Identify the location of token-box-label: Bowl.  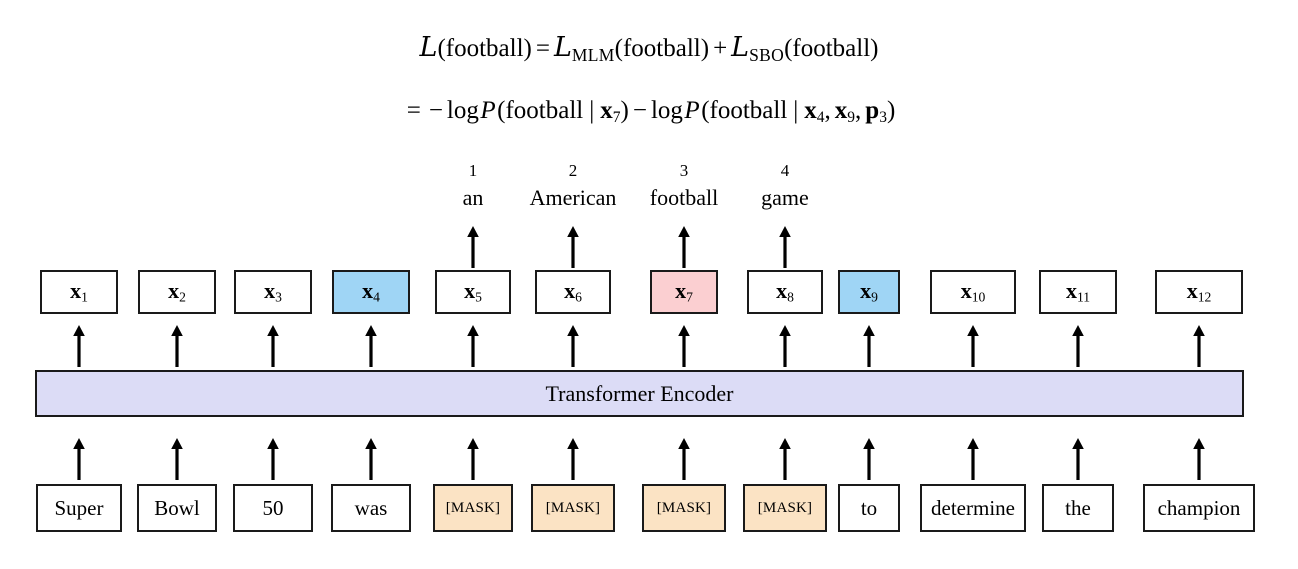
(177, 507).